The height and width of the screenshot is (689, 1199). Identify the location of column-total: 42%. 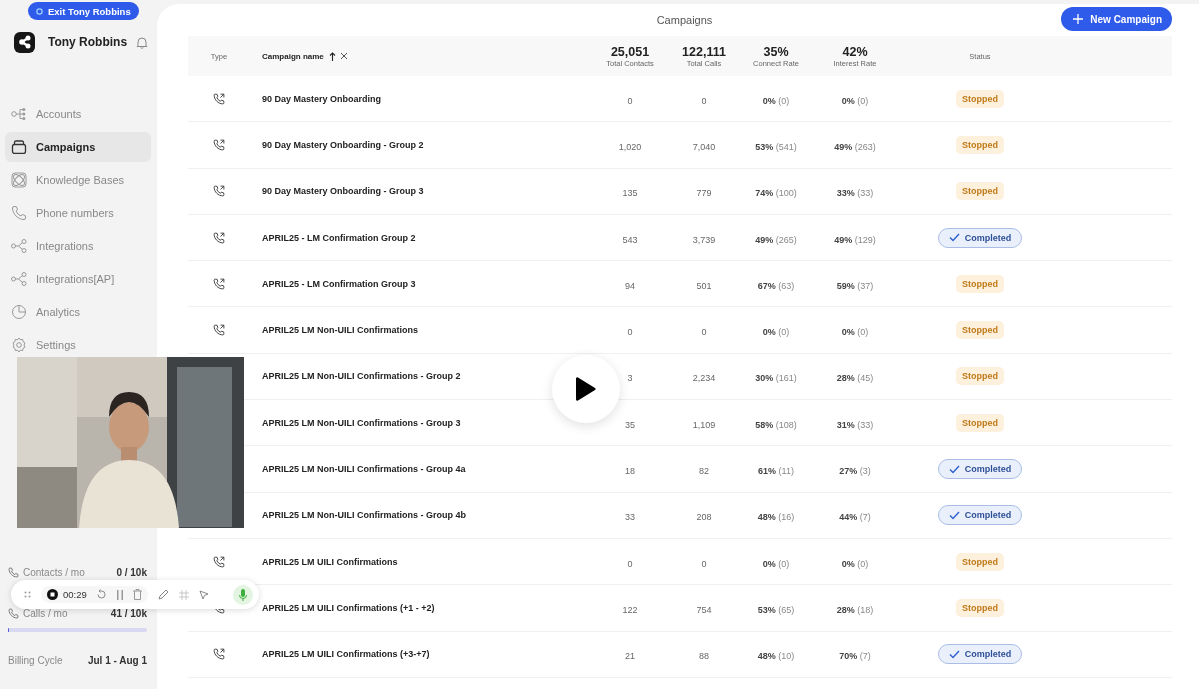
(855, 51).